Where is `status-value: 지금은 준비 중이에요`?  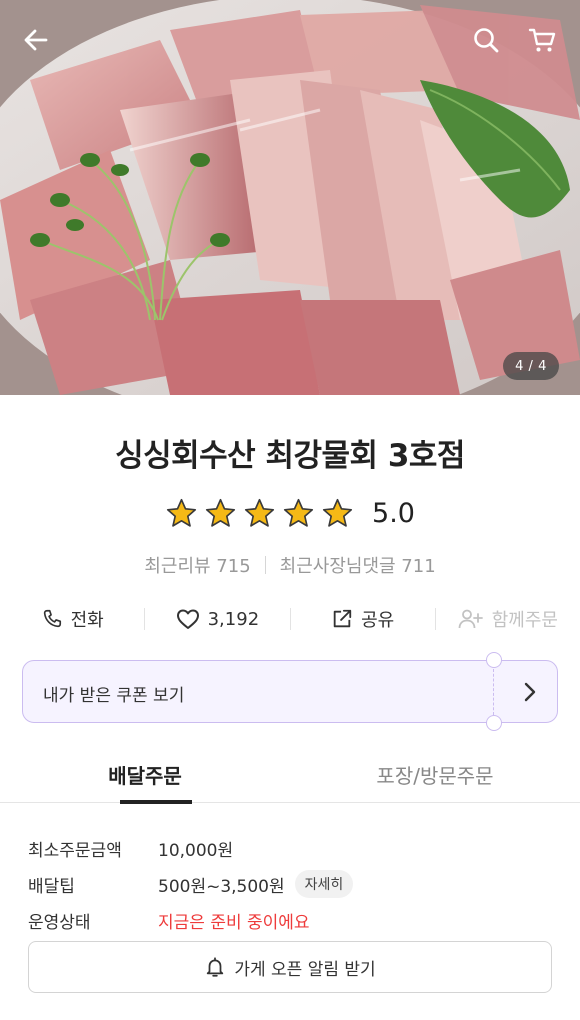 status-value: 지금은 준비 중이에요 is located at coordinates (234, 922).